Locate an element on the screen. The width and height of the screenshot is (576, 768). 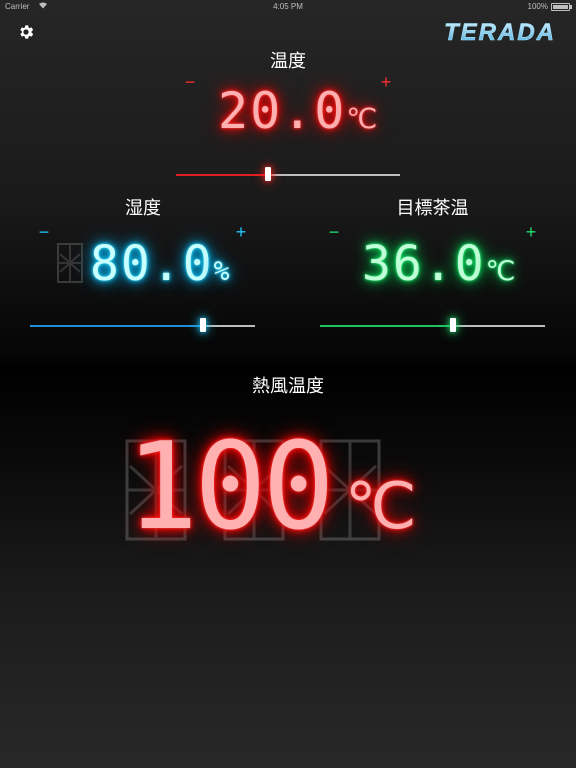
humidity-display: 80.0% is located at coordinates (159, 264).